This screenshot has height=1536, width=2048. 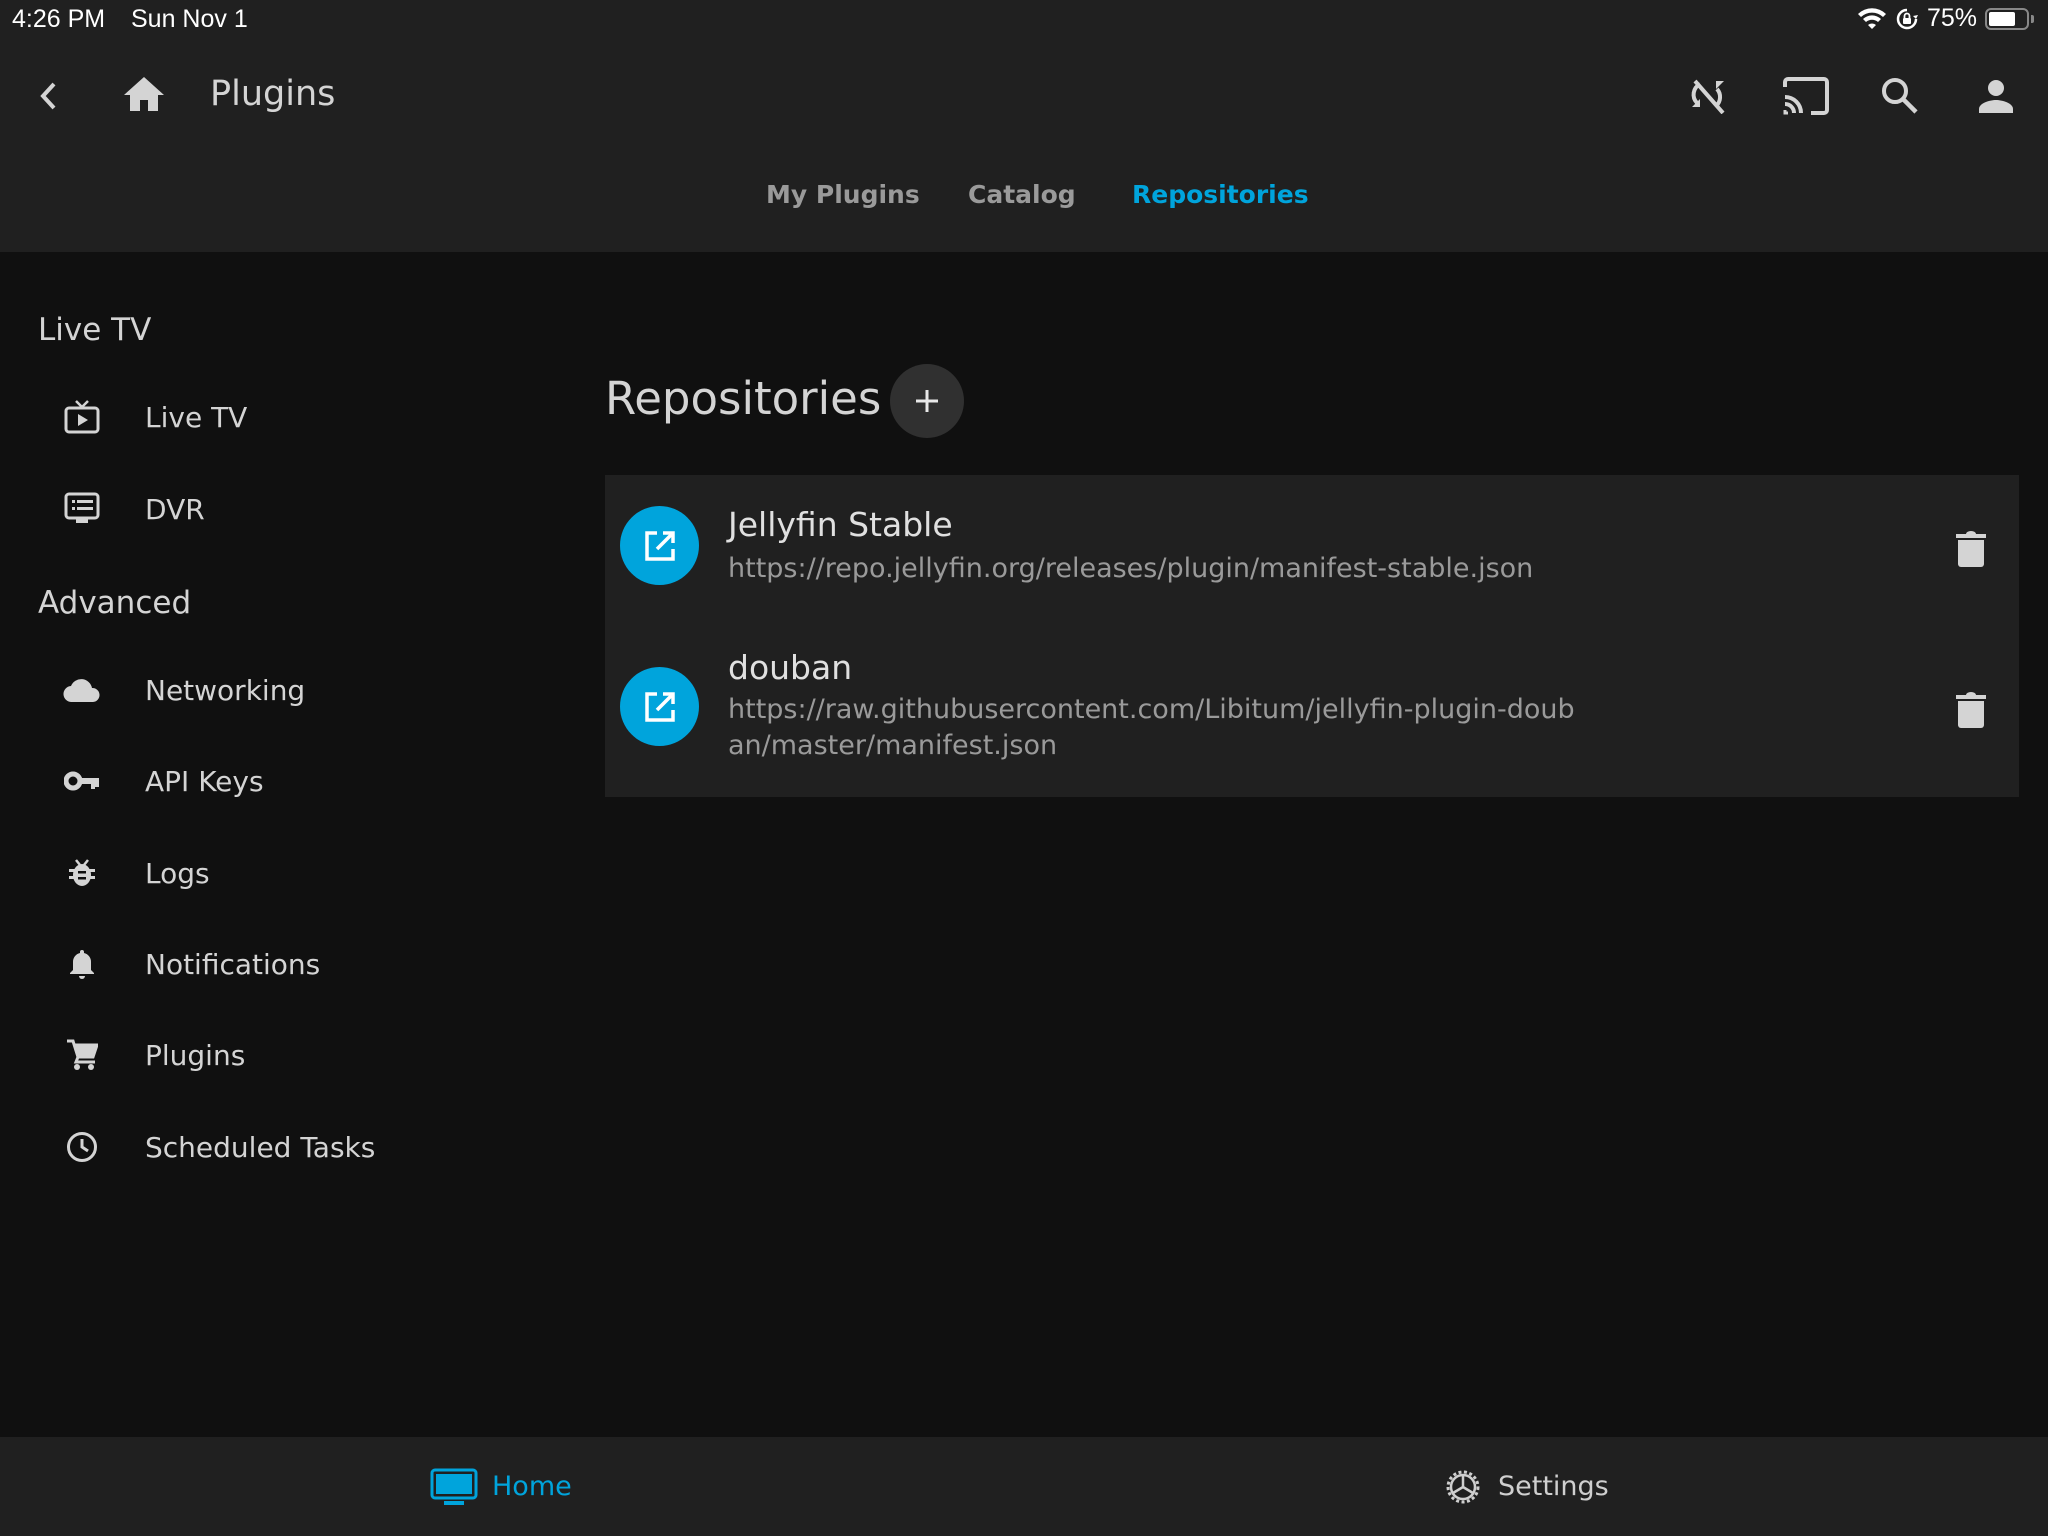 I want to click on sidebar-item-notifications: Notifications, so click(x=260, y=964).